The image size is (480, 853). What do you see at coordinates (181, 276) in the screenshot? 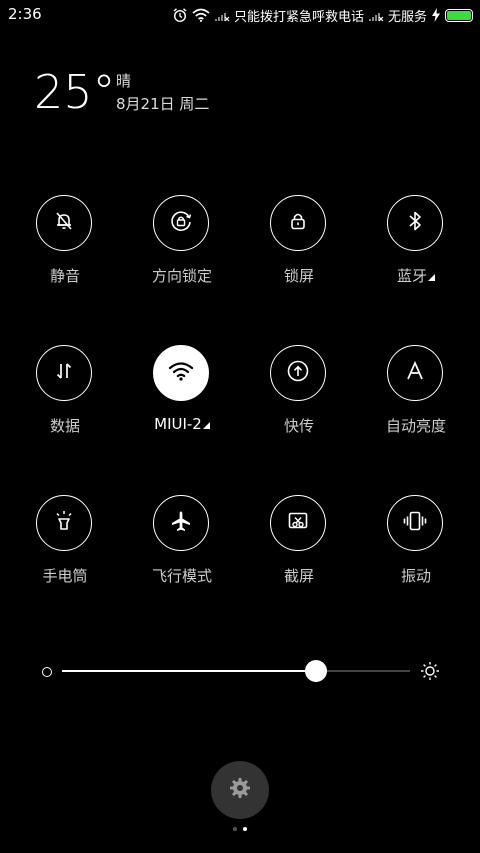
I see `toggle-label: 方向锁定` at bounding box center [181, 276].